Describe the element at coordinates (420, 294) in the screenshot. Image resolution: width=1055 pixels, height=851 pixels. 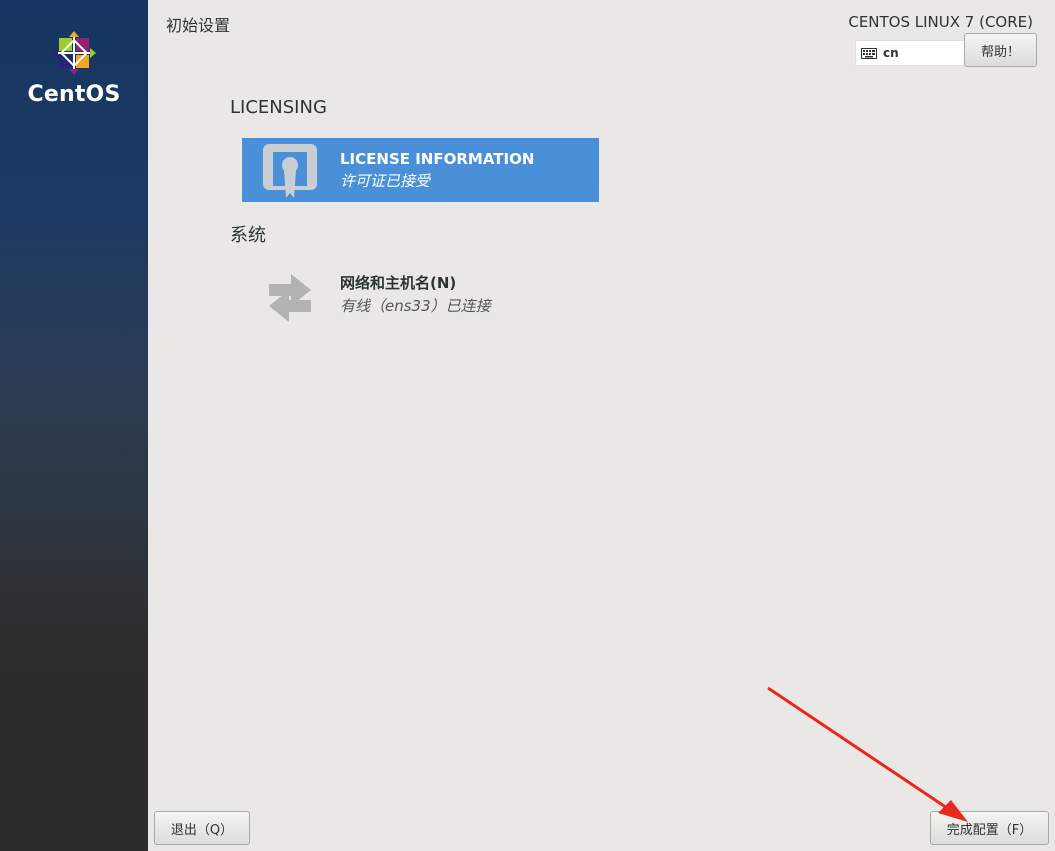
I see `spoke-network-hostname: 网络和主机名(N) 有线（ens33）已连接` at that location.